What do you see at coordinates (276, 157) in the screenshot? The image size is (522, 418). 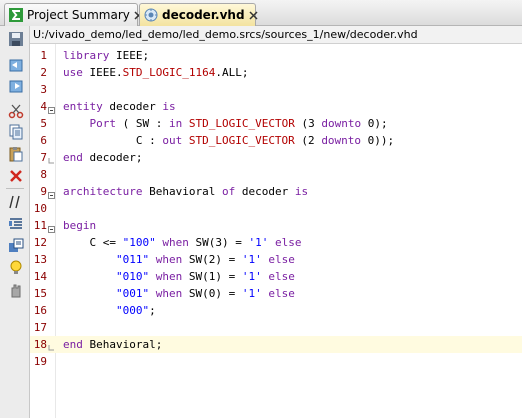 I see `code-line: 7 end decoder;` at bounding box center [276, 157].